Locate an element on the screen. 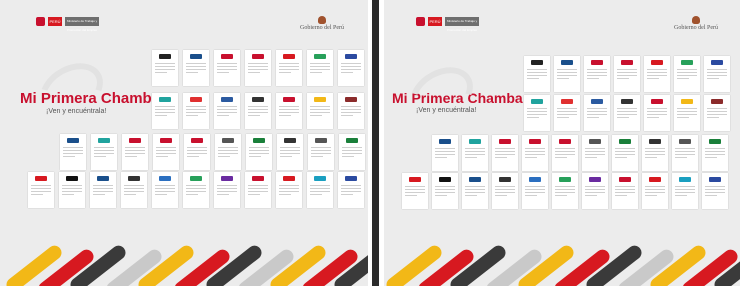 This screenshot has width=740, height=286. gobierno-text: Gobierno del Perú is located at coordinates (322, 28).